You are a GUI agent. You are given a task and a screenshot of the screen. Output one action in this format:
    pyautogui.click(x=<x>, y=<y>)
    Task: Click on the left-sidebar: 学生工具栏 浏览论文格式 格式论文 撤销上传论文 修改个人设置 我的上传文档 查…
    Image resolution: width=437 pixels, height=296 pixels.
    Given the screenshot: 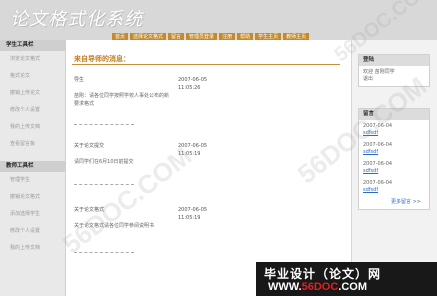 What is the action you would take?
    pyautogui.click(x=33, y=168)
    